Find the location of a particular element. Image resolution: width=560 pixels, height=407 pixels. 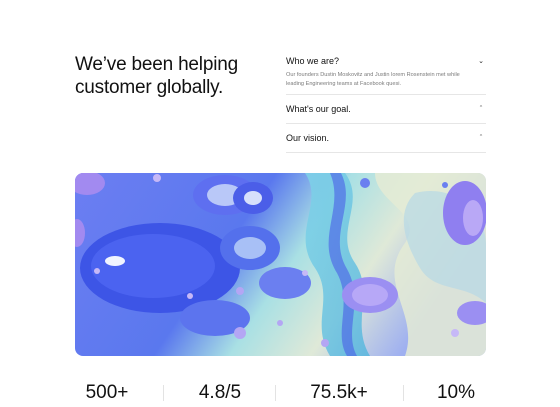

accordion-header-our-goal: What's our goal. ˆ is located at coordinates (386, 109).